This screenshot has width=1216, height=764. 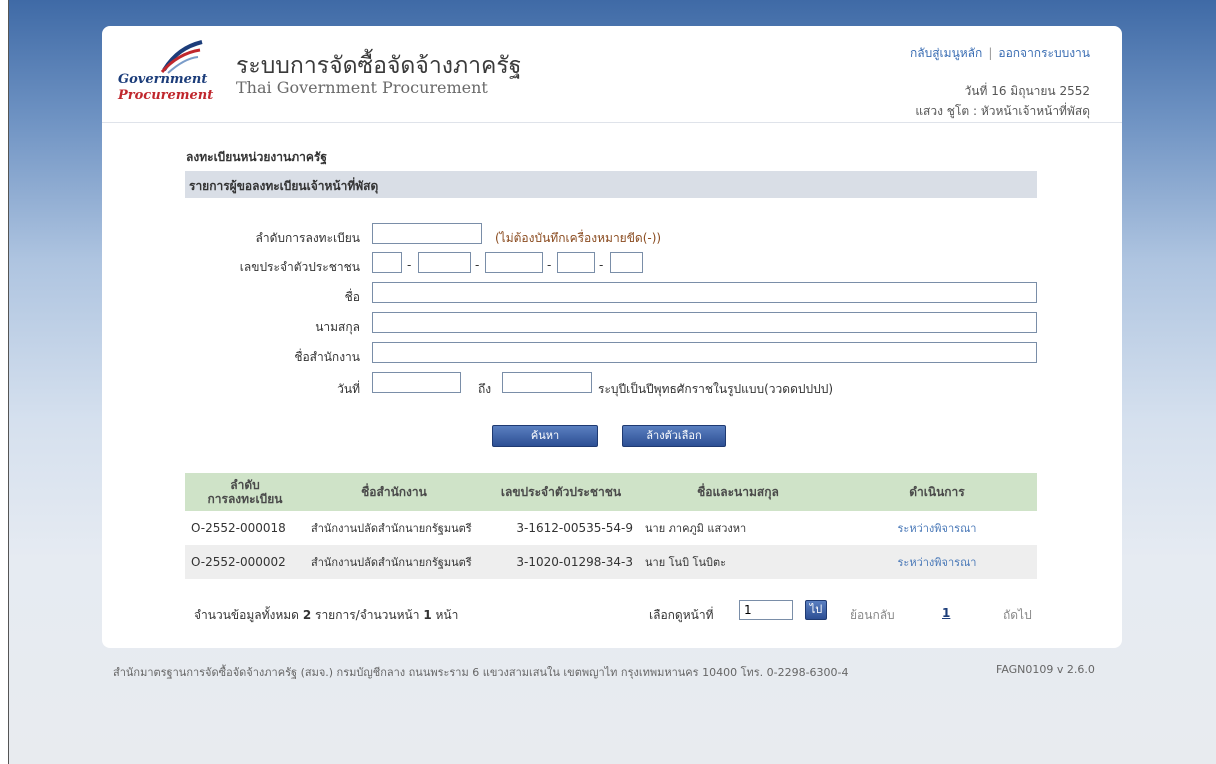 I want to click on citizen-id-label: เลขประจำตัวประชาชน, so click(x=299, y=267).